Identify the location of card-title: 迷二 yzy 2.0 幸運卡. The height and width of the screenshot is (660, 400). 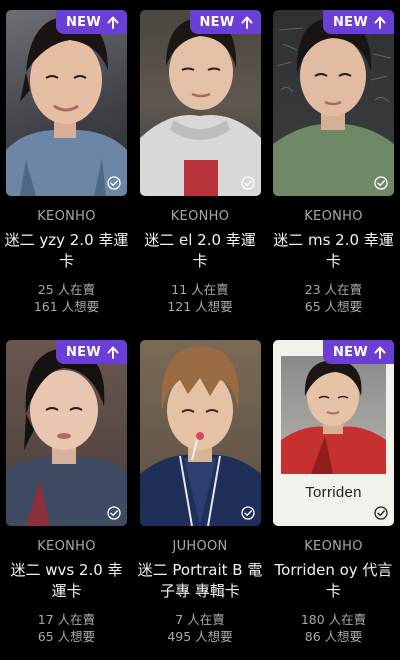
(66, 250).